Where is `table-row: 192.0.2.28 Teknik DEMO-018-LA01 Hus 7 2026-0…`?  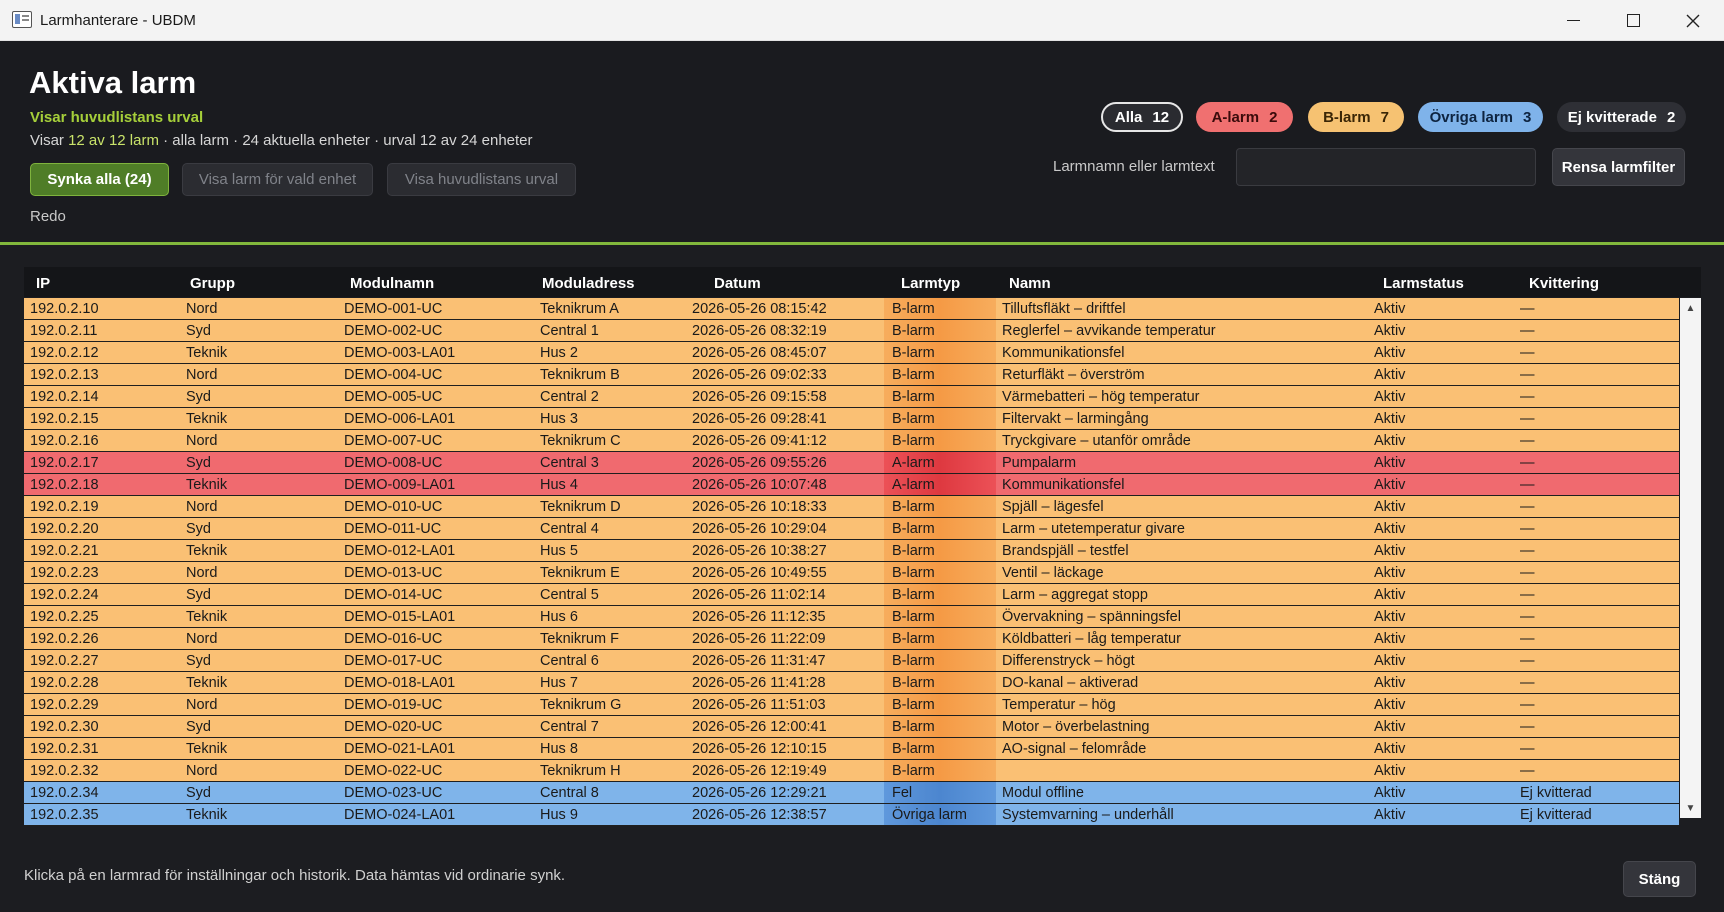 table-row: 192.0.2.28 Teknik DEMO-018-LA01 Hus 7 2026-0… is located at coordinates (851, 683).